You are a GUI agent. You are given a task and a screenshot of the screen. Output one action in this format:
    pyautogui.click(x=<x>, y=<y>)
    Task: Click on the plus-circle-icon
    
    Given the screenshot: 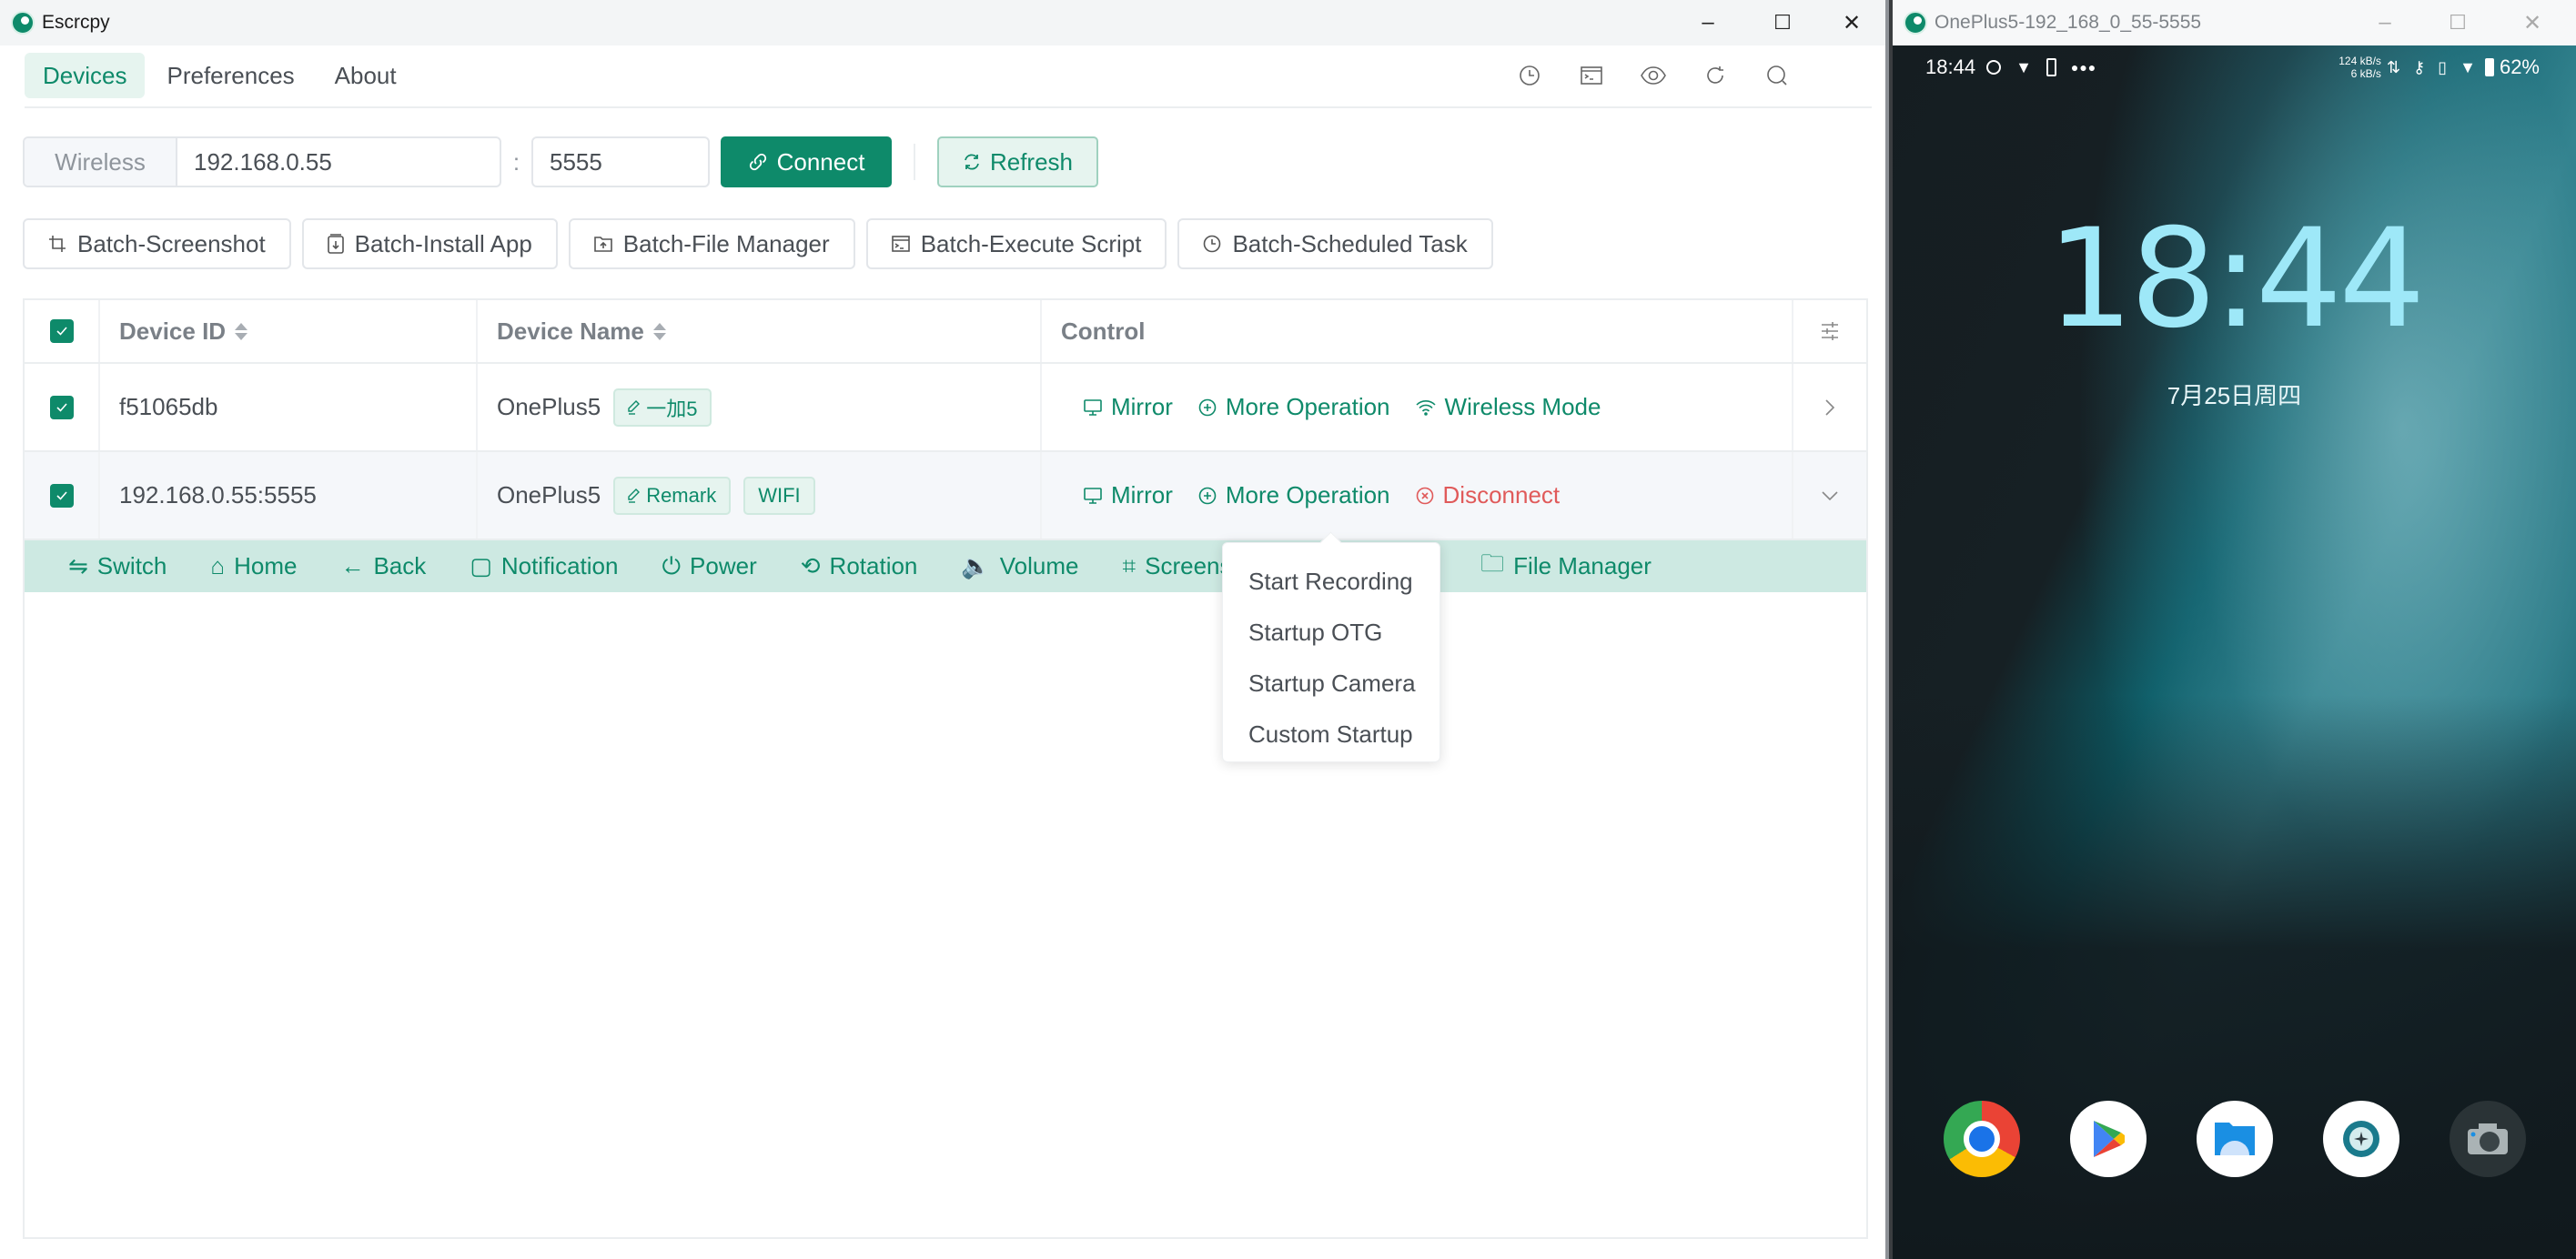 What is the action you would take?
    pyautogui.click(x=1207, y=495)
    